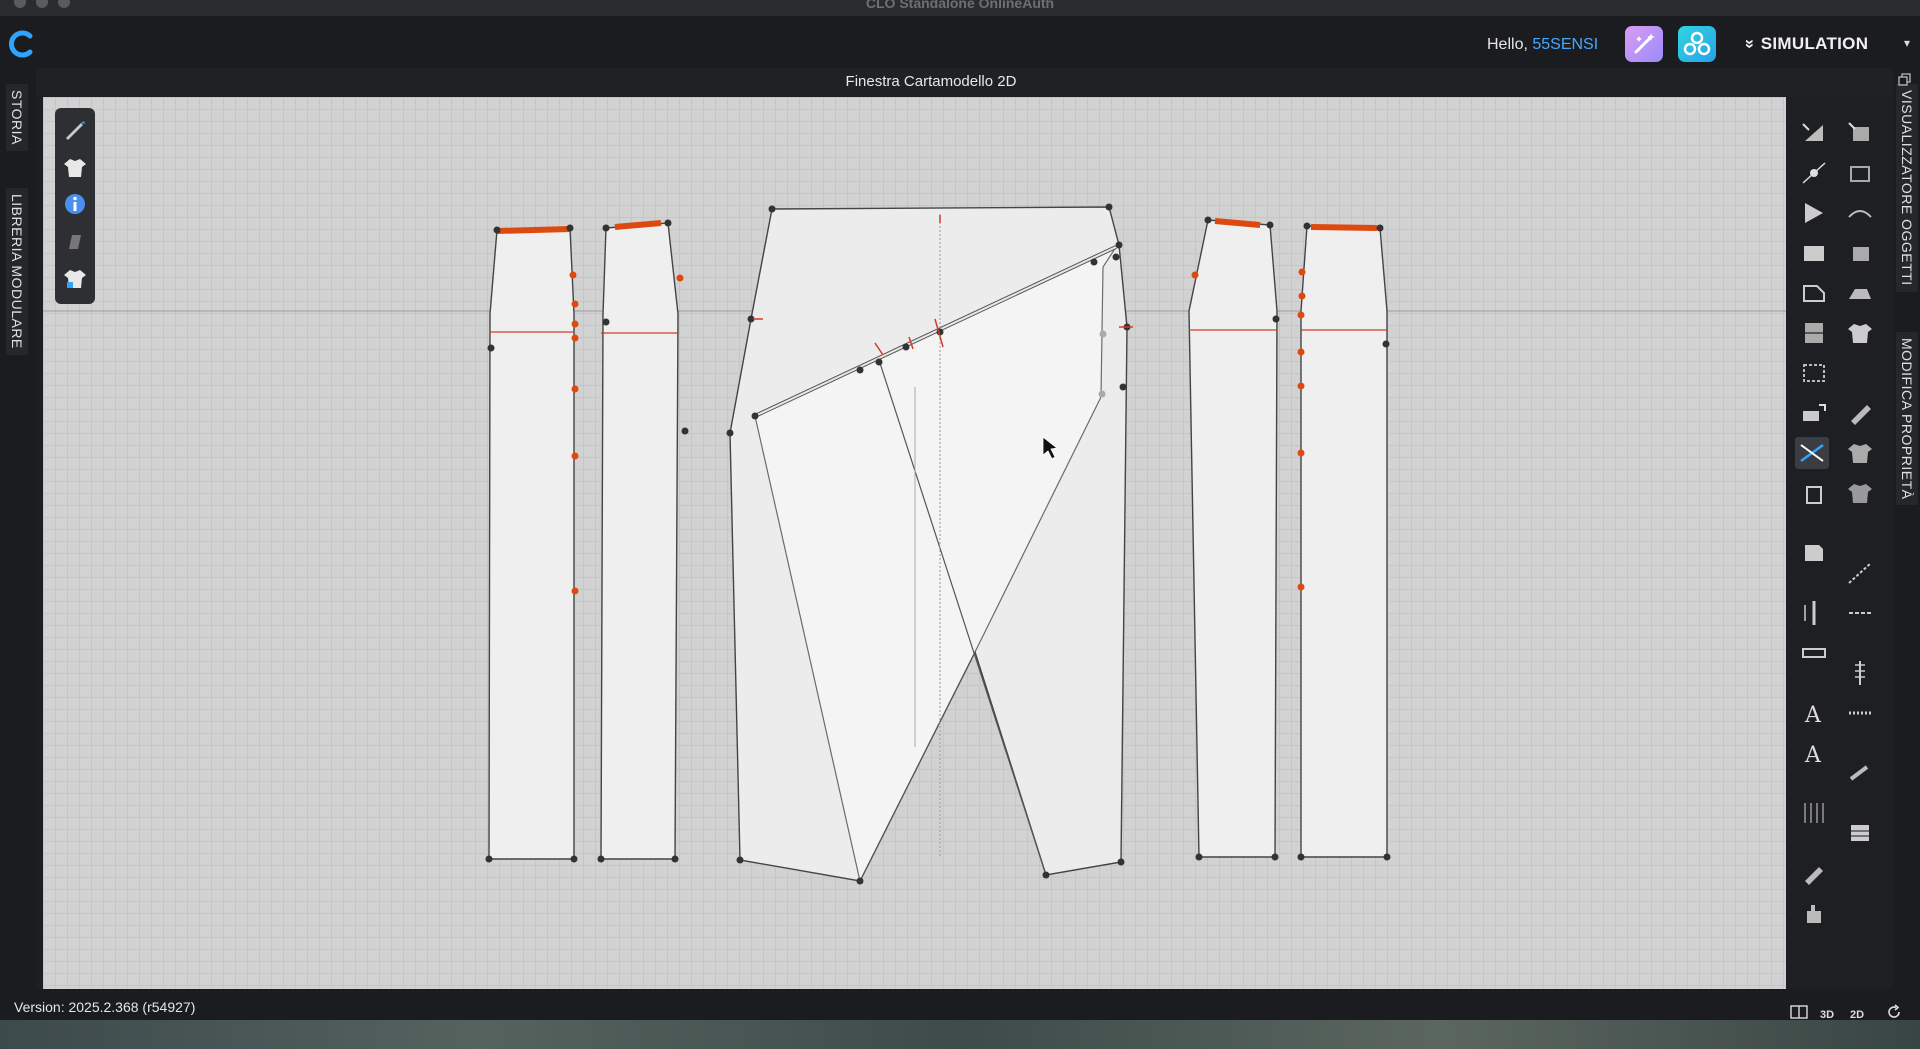 The image size is (1920, 1049). What do you see at coordinates (105, 1007) in the screenshot?
I see `version-label: Version: 2025.2.368 (r54927)` at bounding box center [105, 1007].